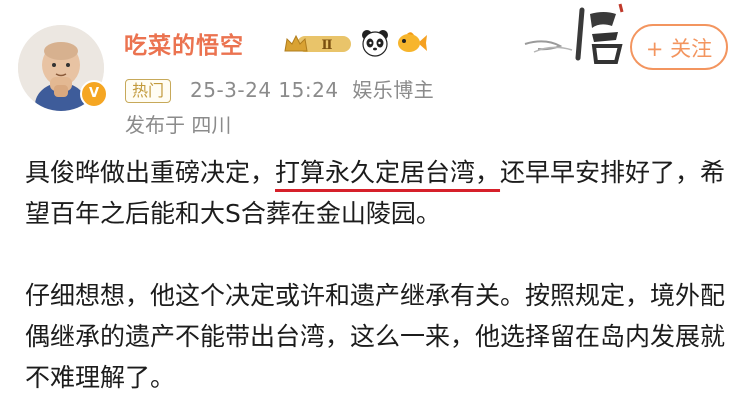 This screenshot has width=750, height=409. Describe the element at coordinates (679, 47) in the screenshot. I see `follow-button: + 关注` at that location.